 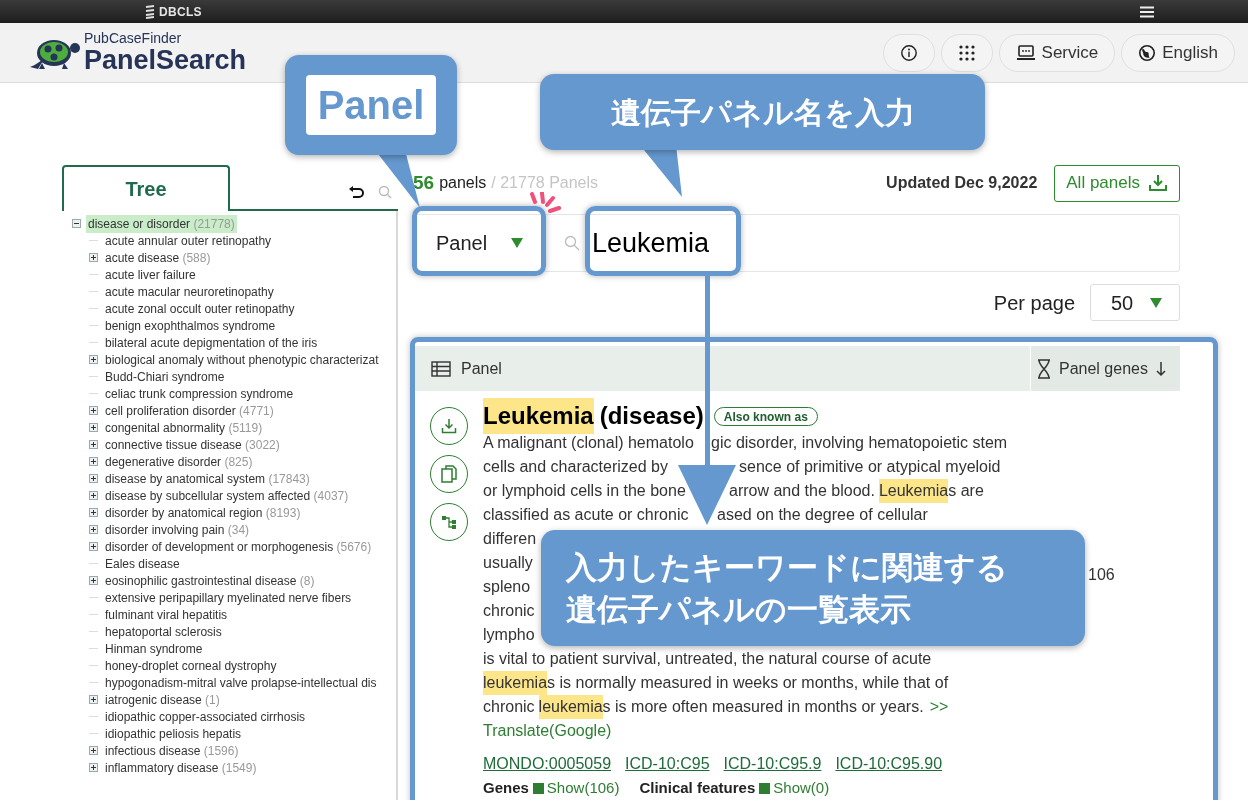 I want to click on tree-item: acute liver failure, so click(x=150, y=274).